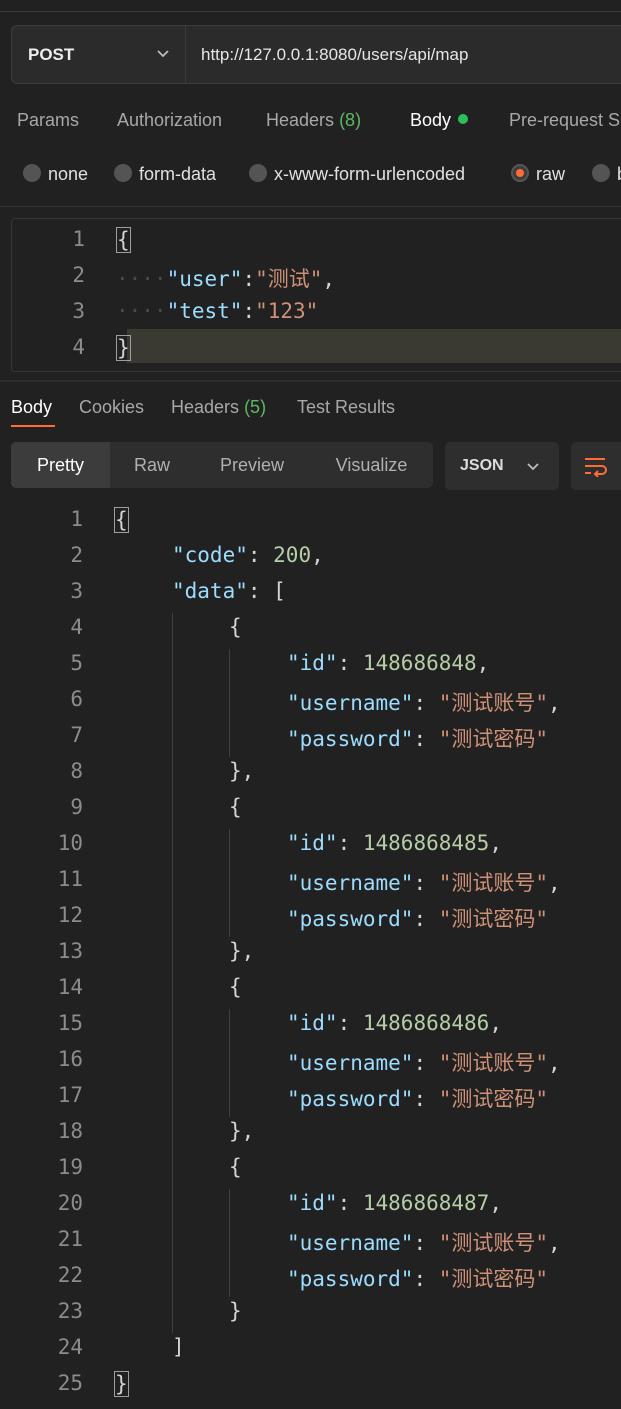  What do you see at coordinates (76, 627) in the screenshot?
I see `line-number: 4` at bounding box center [76, 627].